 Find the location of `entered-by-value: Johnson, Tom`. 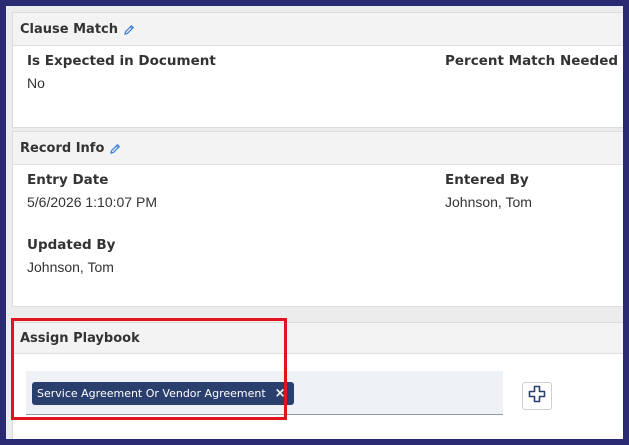

entered-by-value: Johnson, Tom is located at coordinates (488, 202).